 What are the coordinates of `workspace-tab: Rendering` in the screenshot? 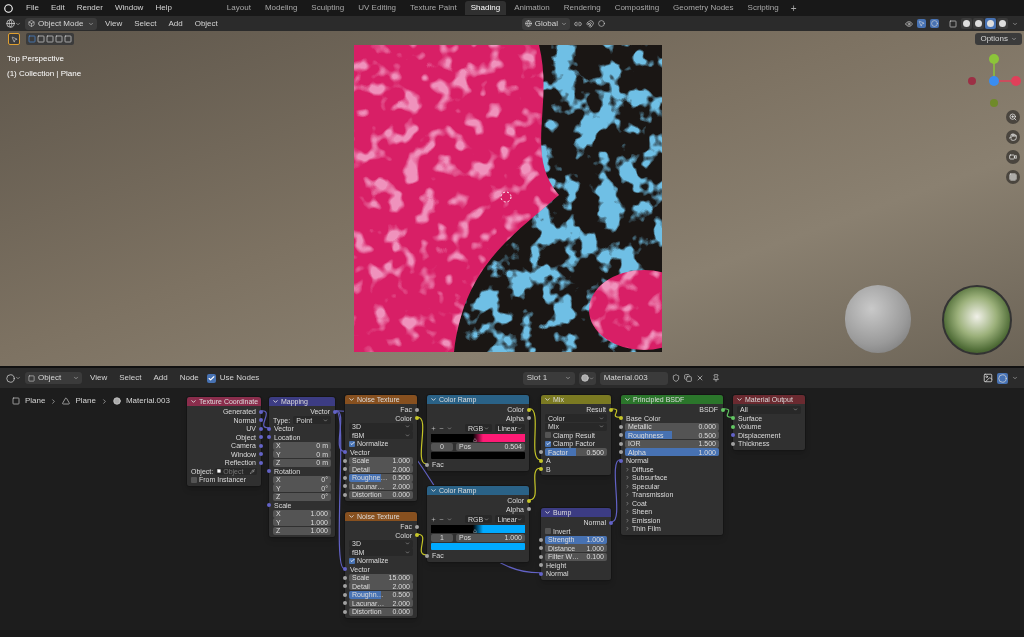 It's located at (582, 8).